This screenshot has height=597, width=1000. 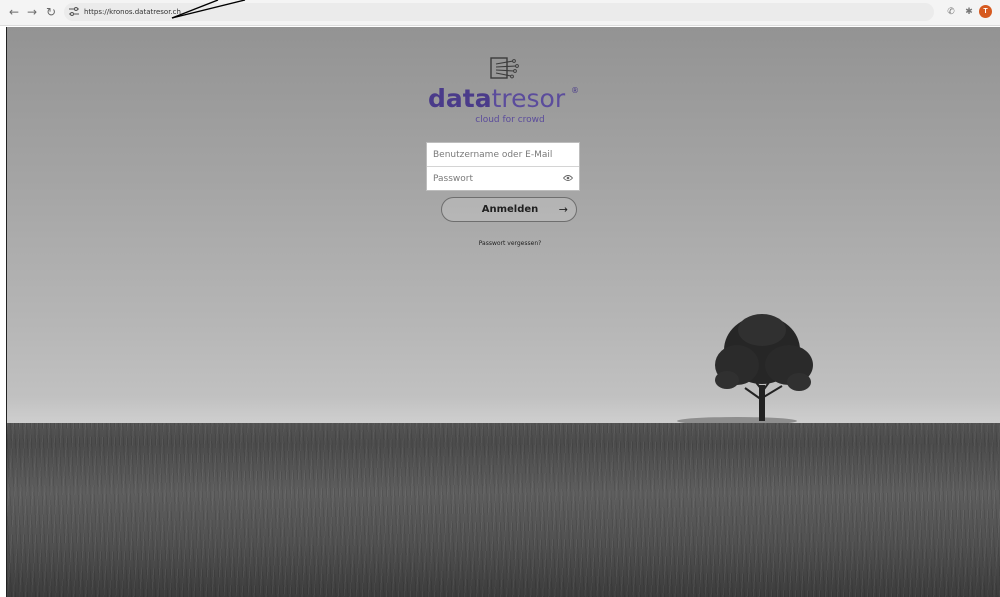 I want to click on brand-wordmark: datatresor, so click(x=503, y=99).